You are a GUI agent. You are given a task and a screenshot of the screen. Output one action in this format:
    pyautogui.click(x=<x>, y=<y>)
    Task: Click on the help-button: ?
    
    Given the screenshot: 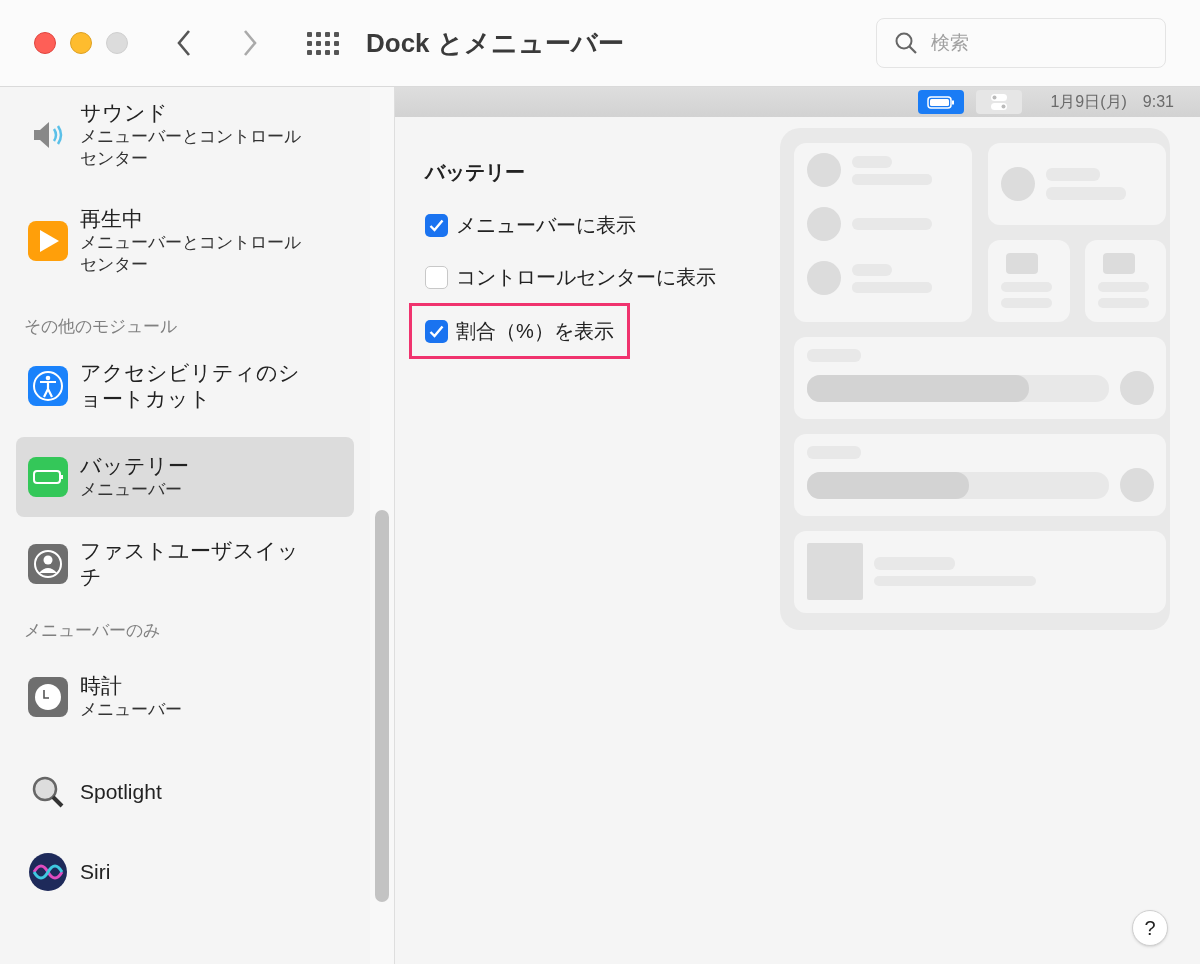 What is the action you would take?
    pyautogui.click(x=1150, y=928)
    